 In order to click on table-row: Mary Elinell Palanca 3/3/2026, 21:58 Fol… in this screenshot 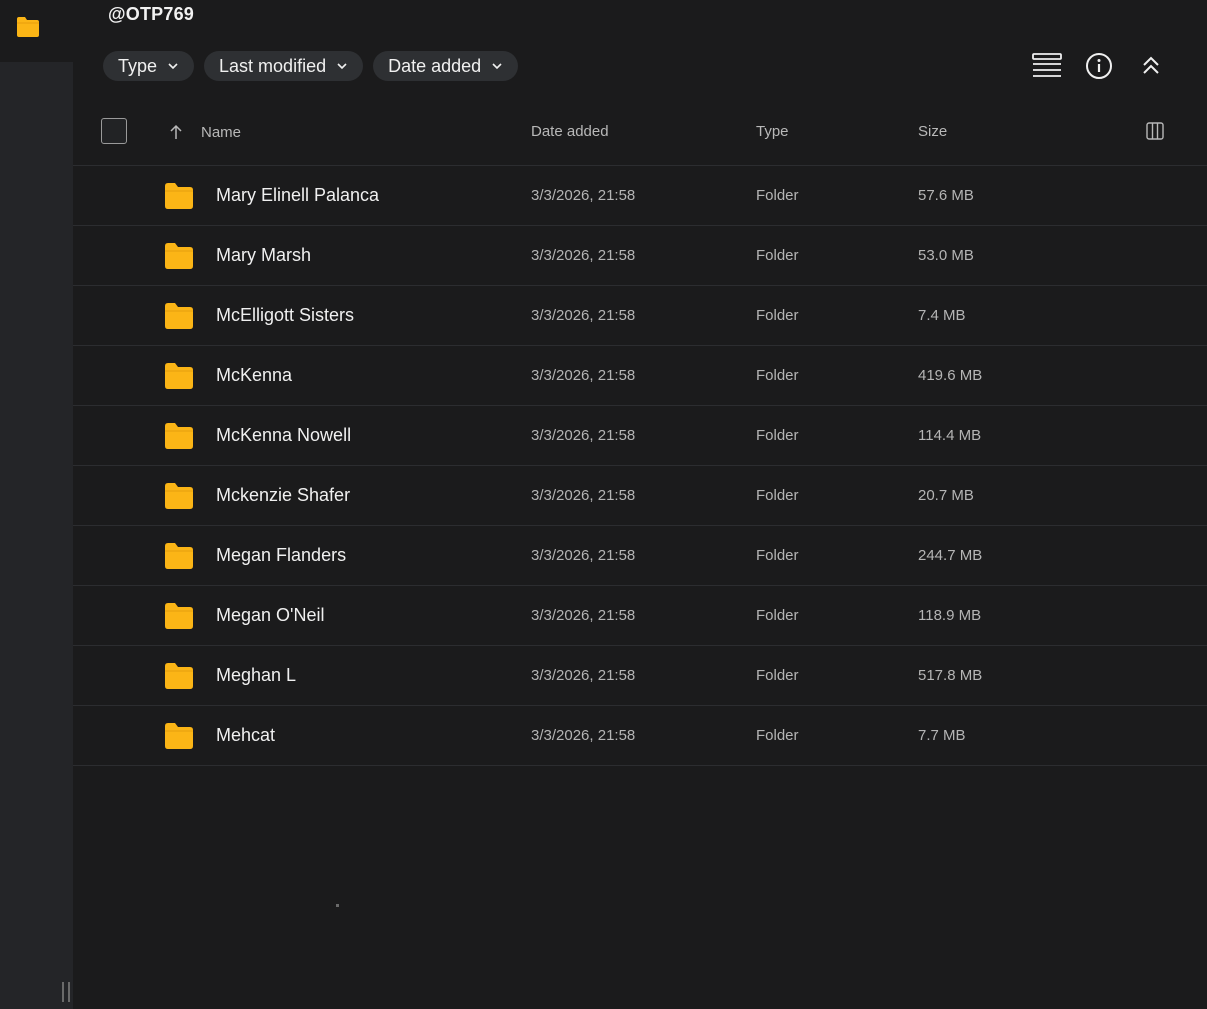, I will do `click(640, 196)`.